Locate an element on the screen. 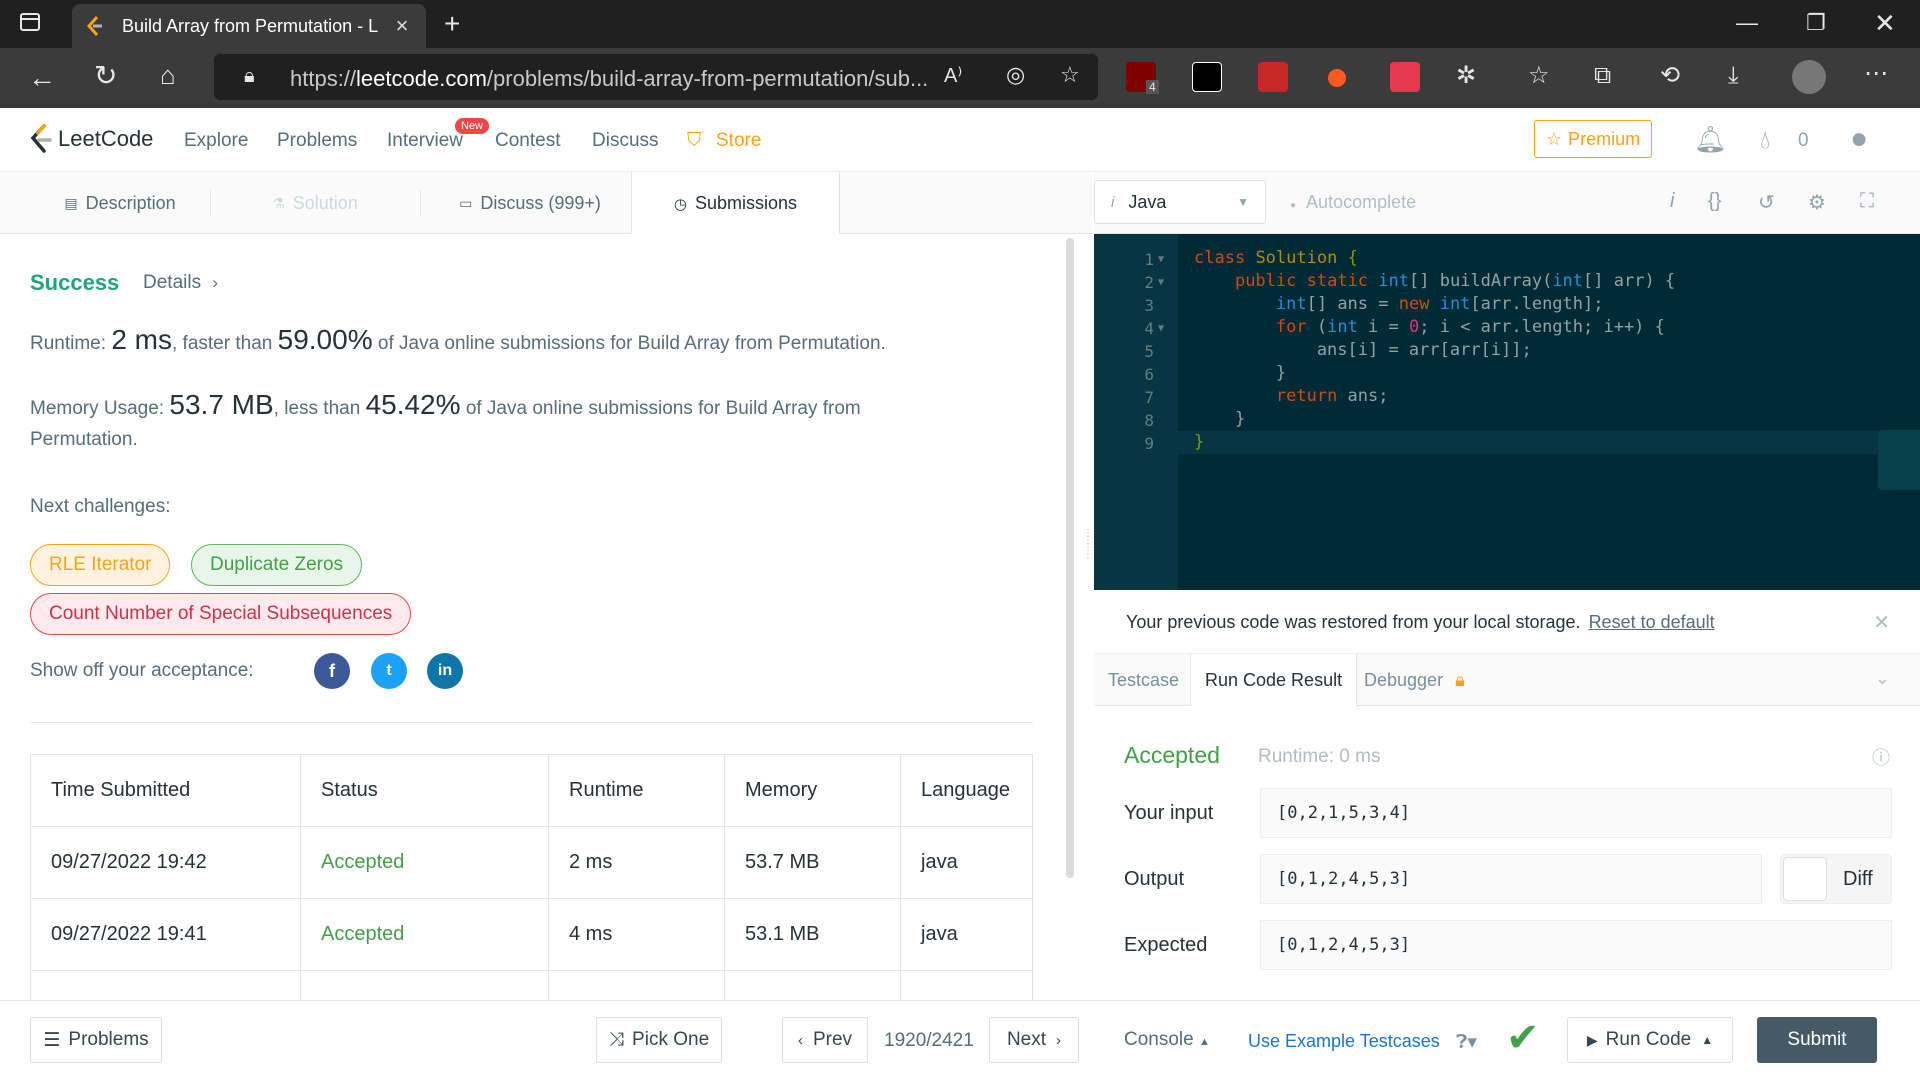  section-divider is located at coordinates (531, 722).